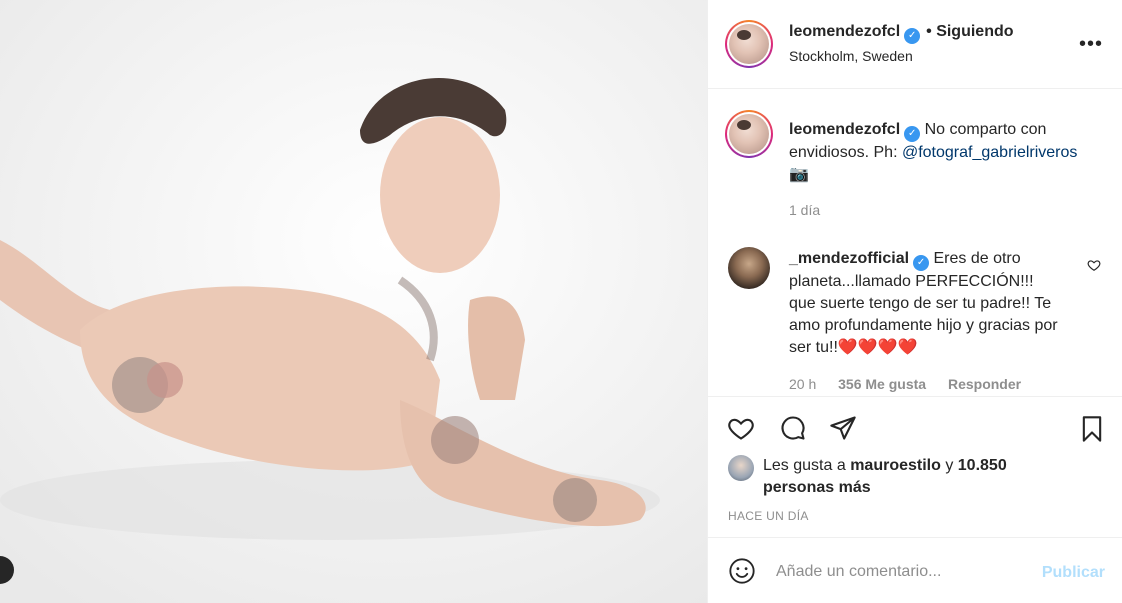  I want to click on publish-button: Publicar, so click(1073, 573).